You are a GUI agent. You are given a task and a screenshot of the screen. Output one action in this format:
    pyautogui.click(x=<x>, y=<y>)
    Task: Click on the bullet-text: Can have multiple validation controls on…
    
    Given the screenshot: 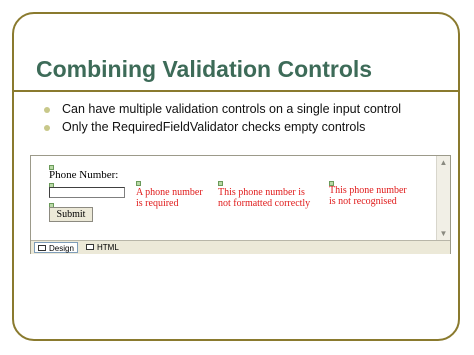 What is the action you would take?
    pyautogui.click(x=232, y=109)
    